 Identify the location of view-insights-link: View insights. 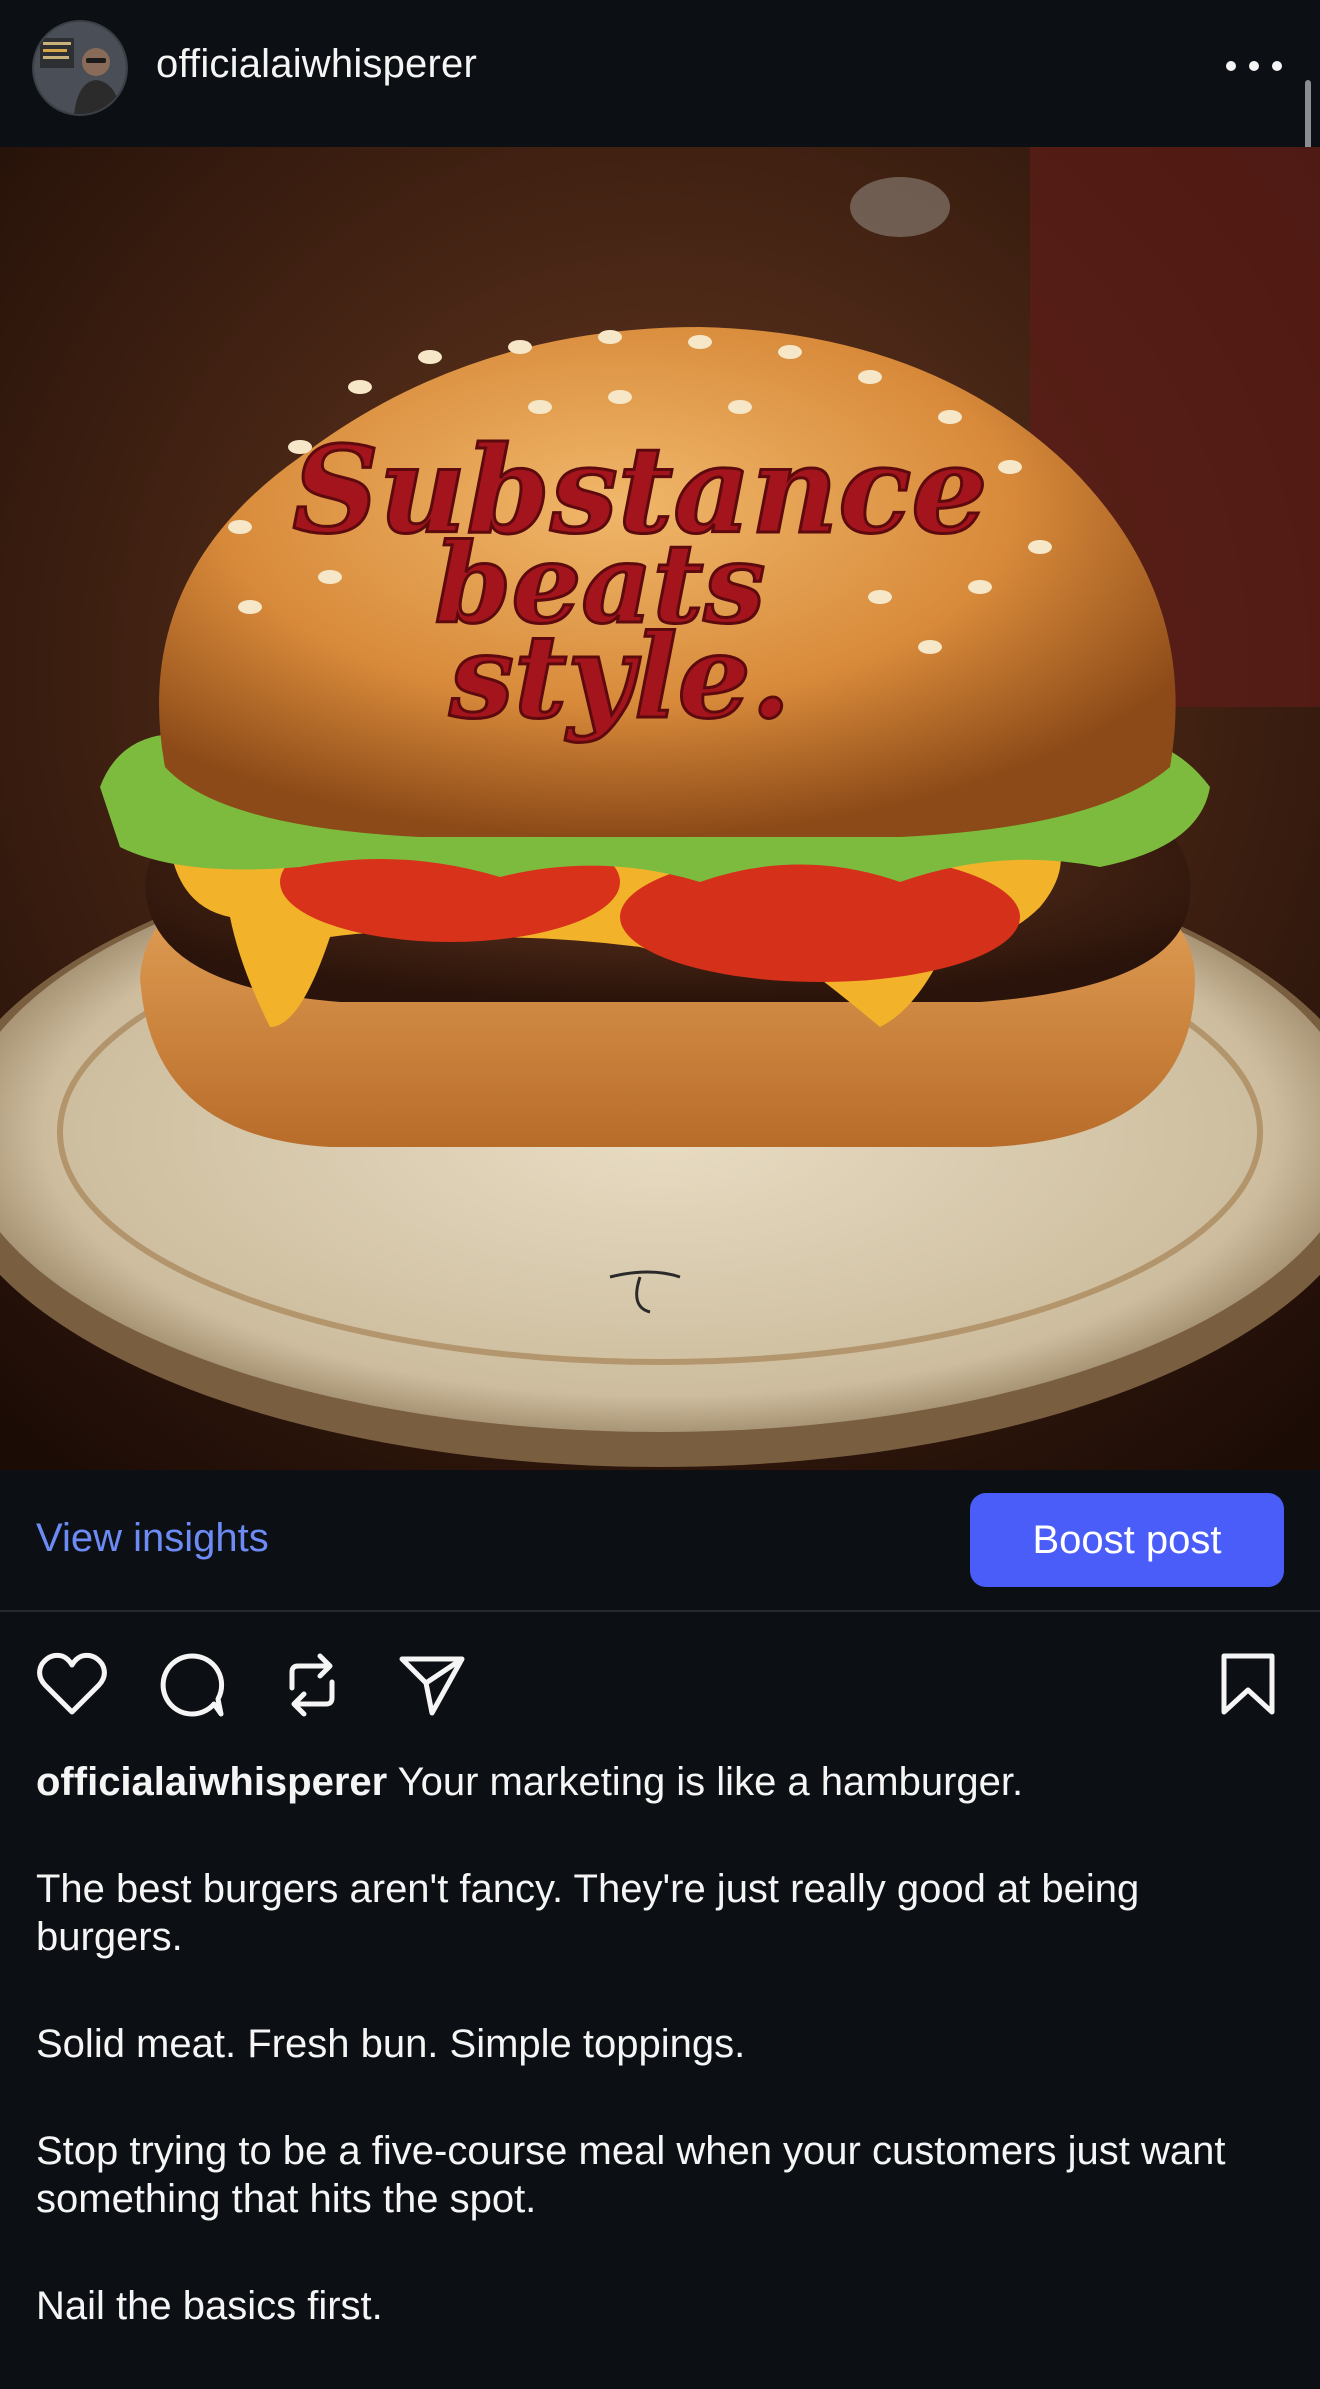
(152, 1538).